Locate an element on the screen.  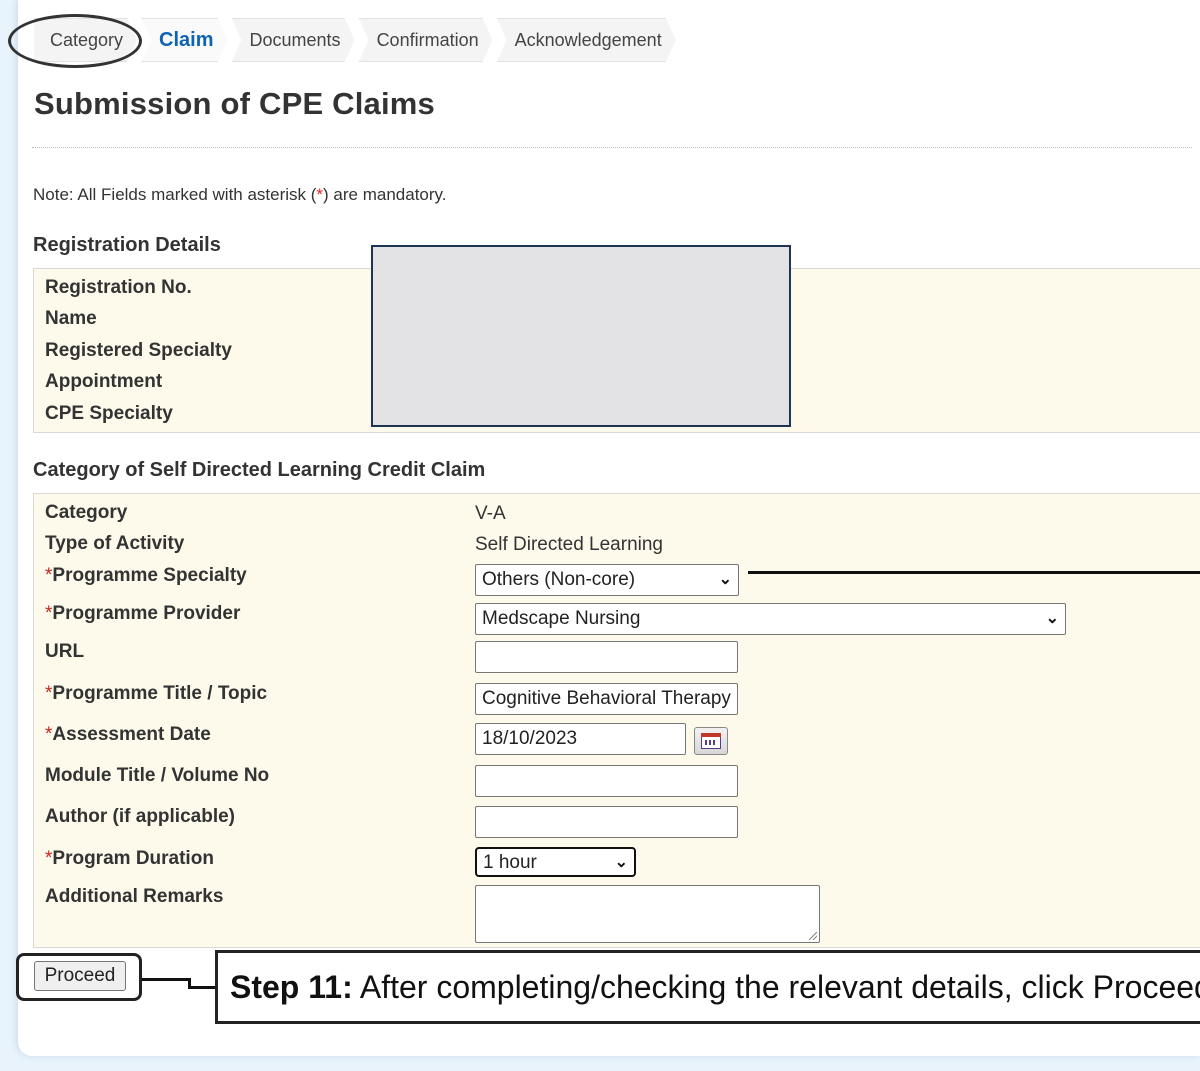
label-assessment-date: *Assessment Date is located at coordinates (128, 735).